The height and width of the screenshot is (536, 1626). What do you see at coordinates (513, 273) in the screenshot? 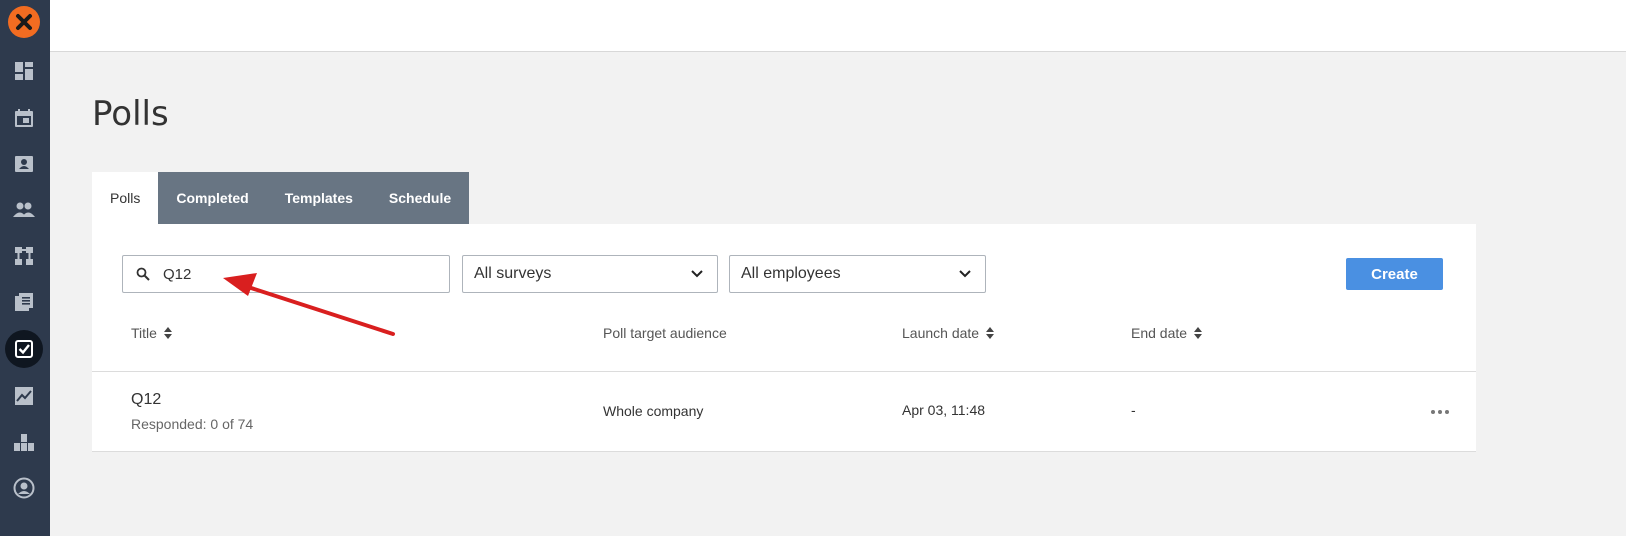
I see `survey-filter-value: All surveys` at bounding box center [513, 273].